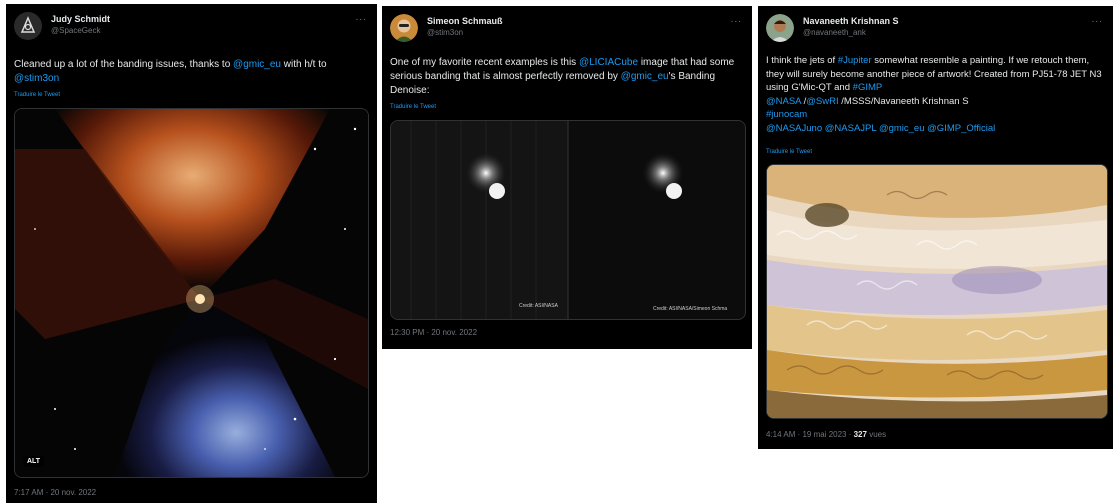 This screenshot has height=503, width=1114. I want to click on hashtag-link: #junocam, so click(786, 114).